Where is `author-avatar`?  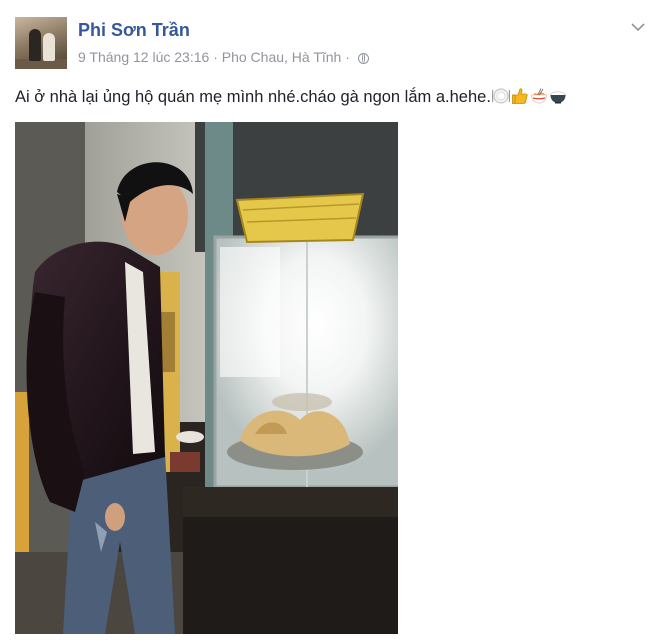 author-avatar is located at coordinates (41, 43).